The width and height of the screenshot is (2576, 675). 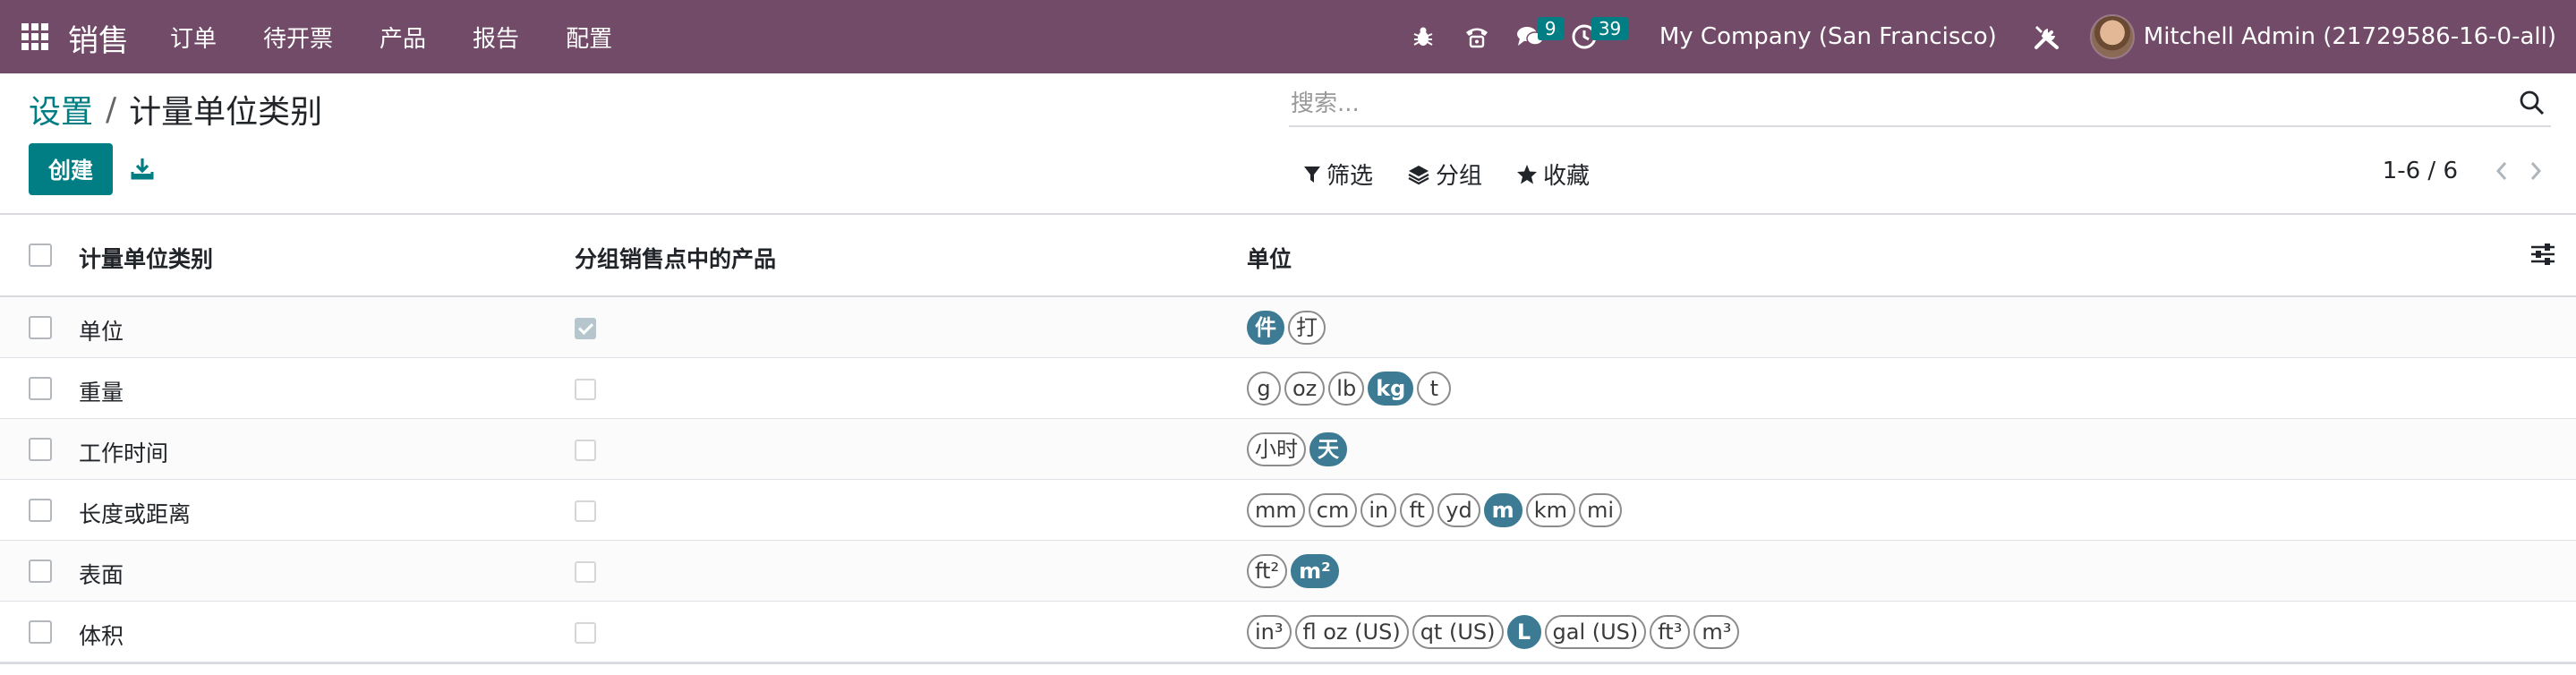 What do you see at coordinates (2350, 36) in the screenshot?
I see `user-menu: Mitchell Admin (21729586-16-0-all)` at bounding box center [2350, 36].